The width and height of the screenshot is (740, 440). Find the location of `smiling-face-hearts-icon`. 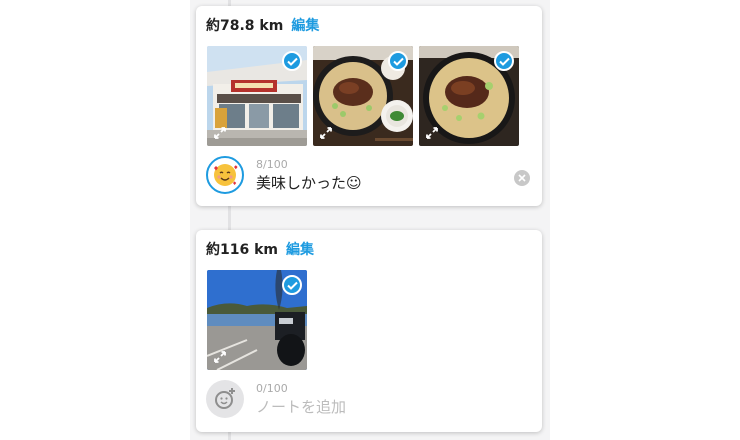

smiling-face-hearts-icon is located at coordinates (226, 175).